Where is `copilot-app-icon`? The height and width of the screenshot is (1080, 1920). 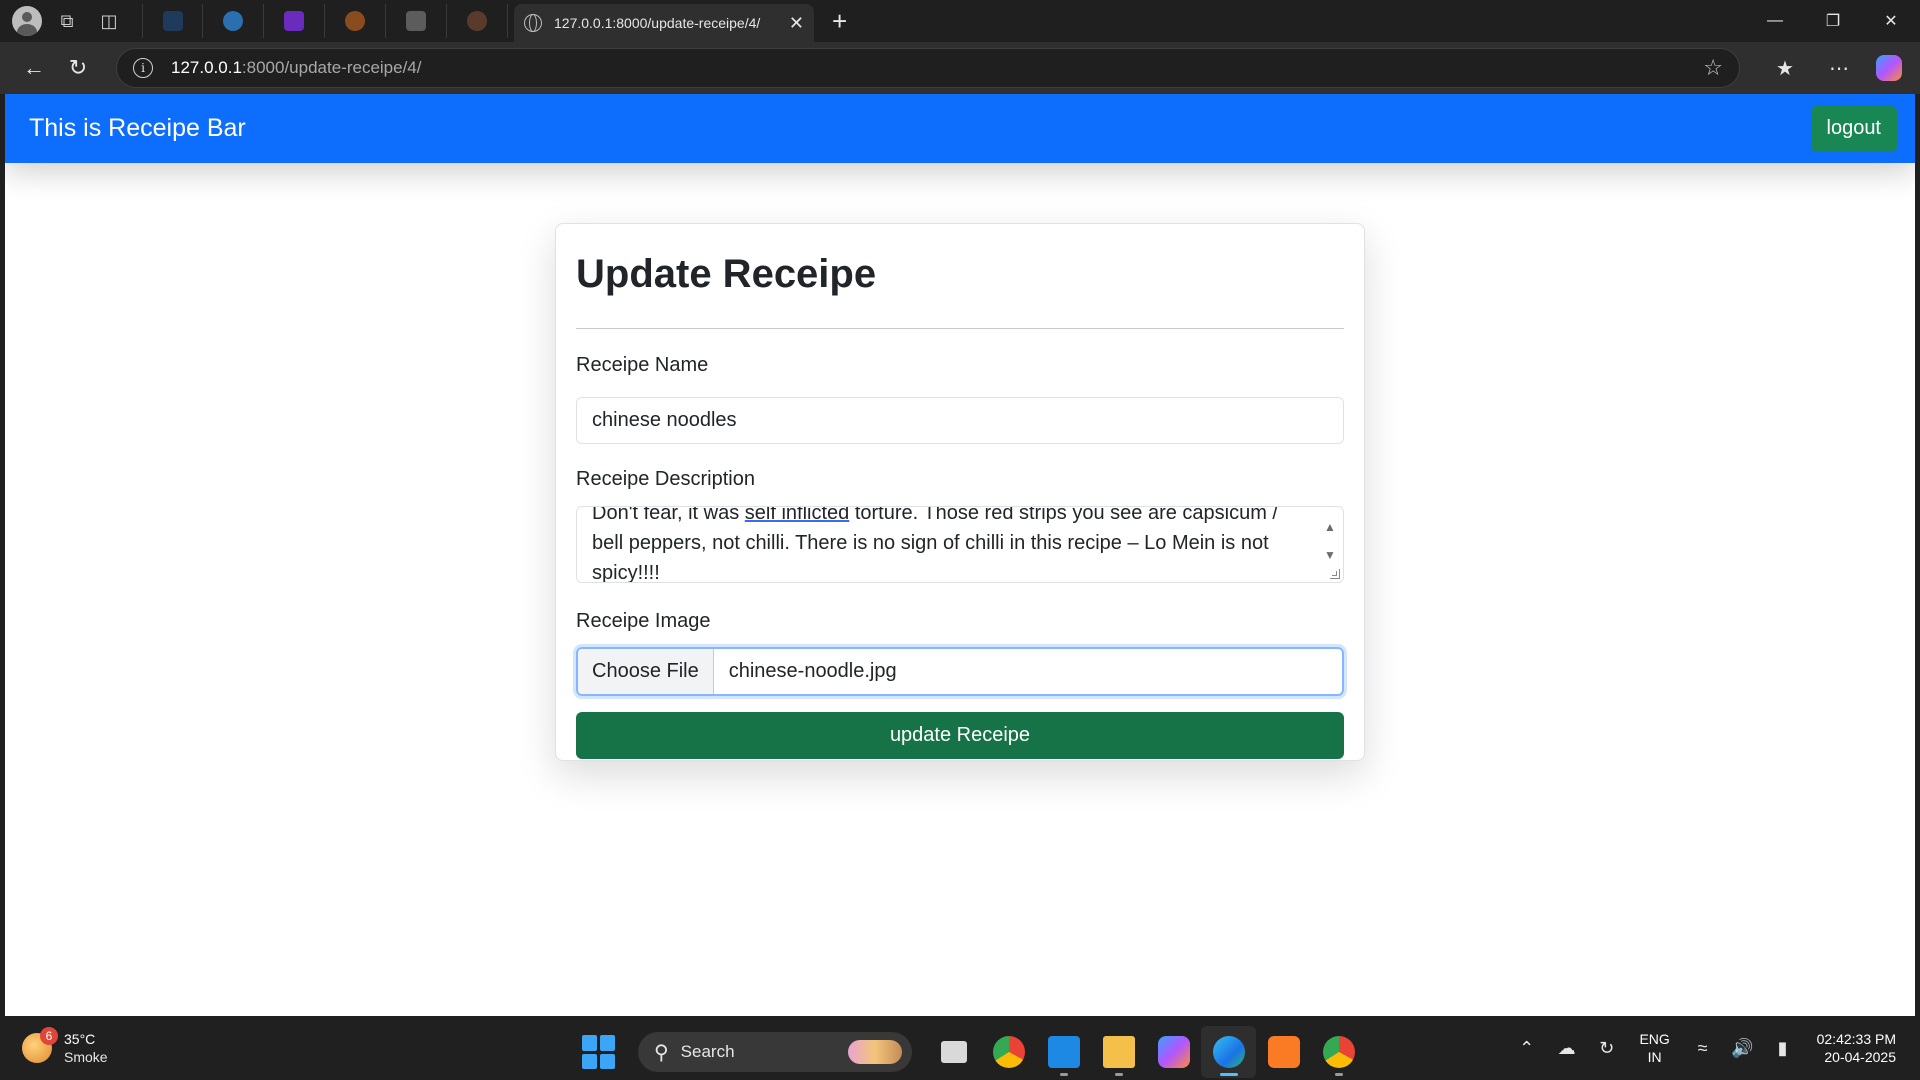
copilot-app-icon is located at coordinates (1173, 1052).